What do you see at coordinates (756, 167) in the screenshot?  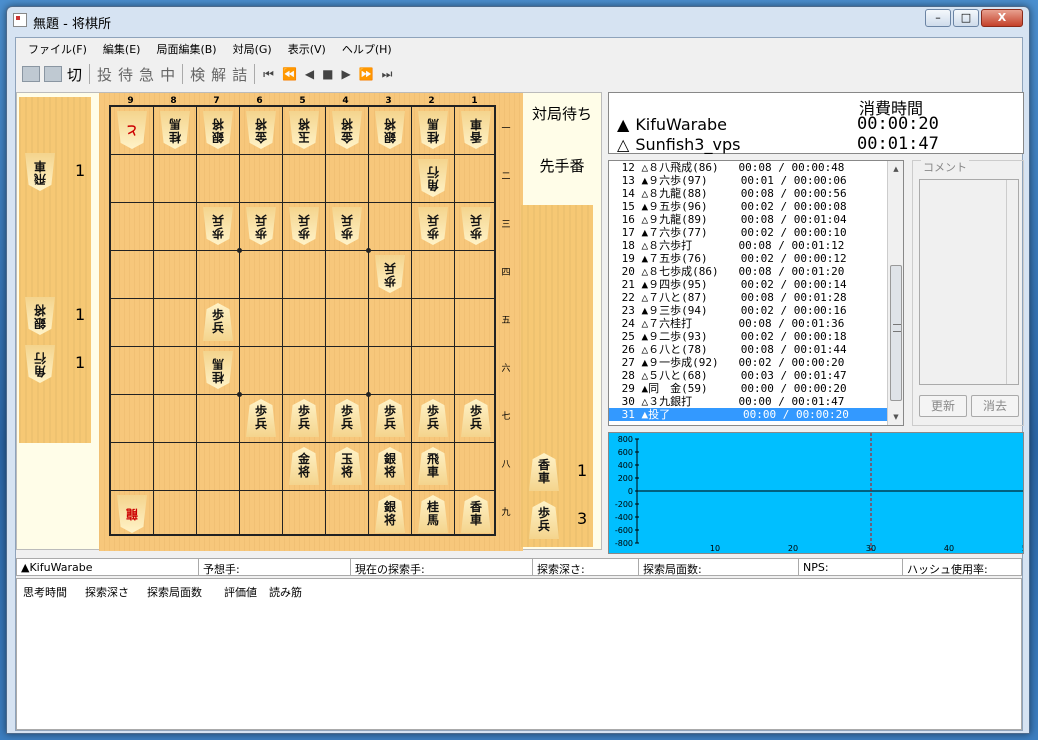 I see `move-row: 12 △８八飛成(86) 00:08 / 00:00:48` at bounding box center [756, 167].